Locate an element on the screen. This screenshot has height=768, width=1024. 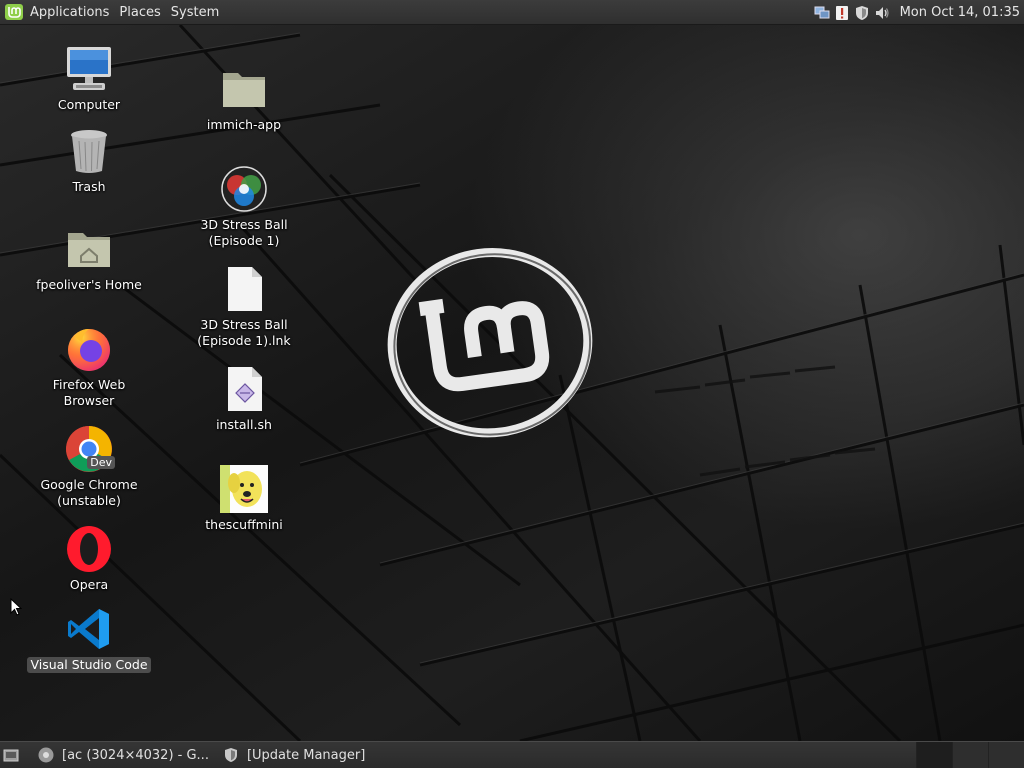
desktop-icon-label: 3D Stress Ball (Episode 1) is located at coordinates (243, 233).